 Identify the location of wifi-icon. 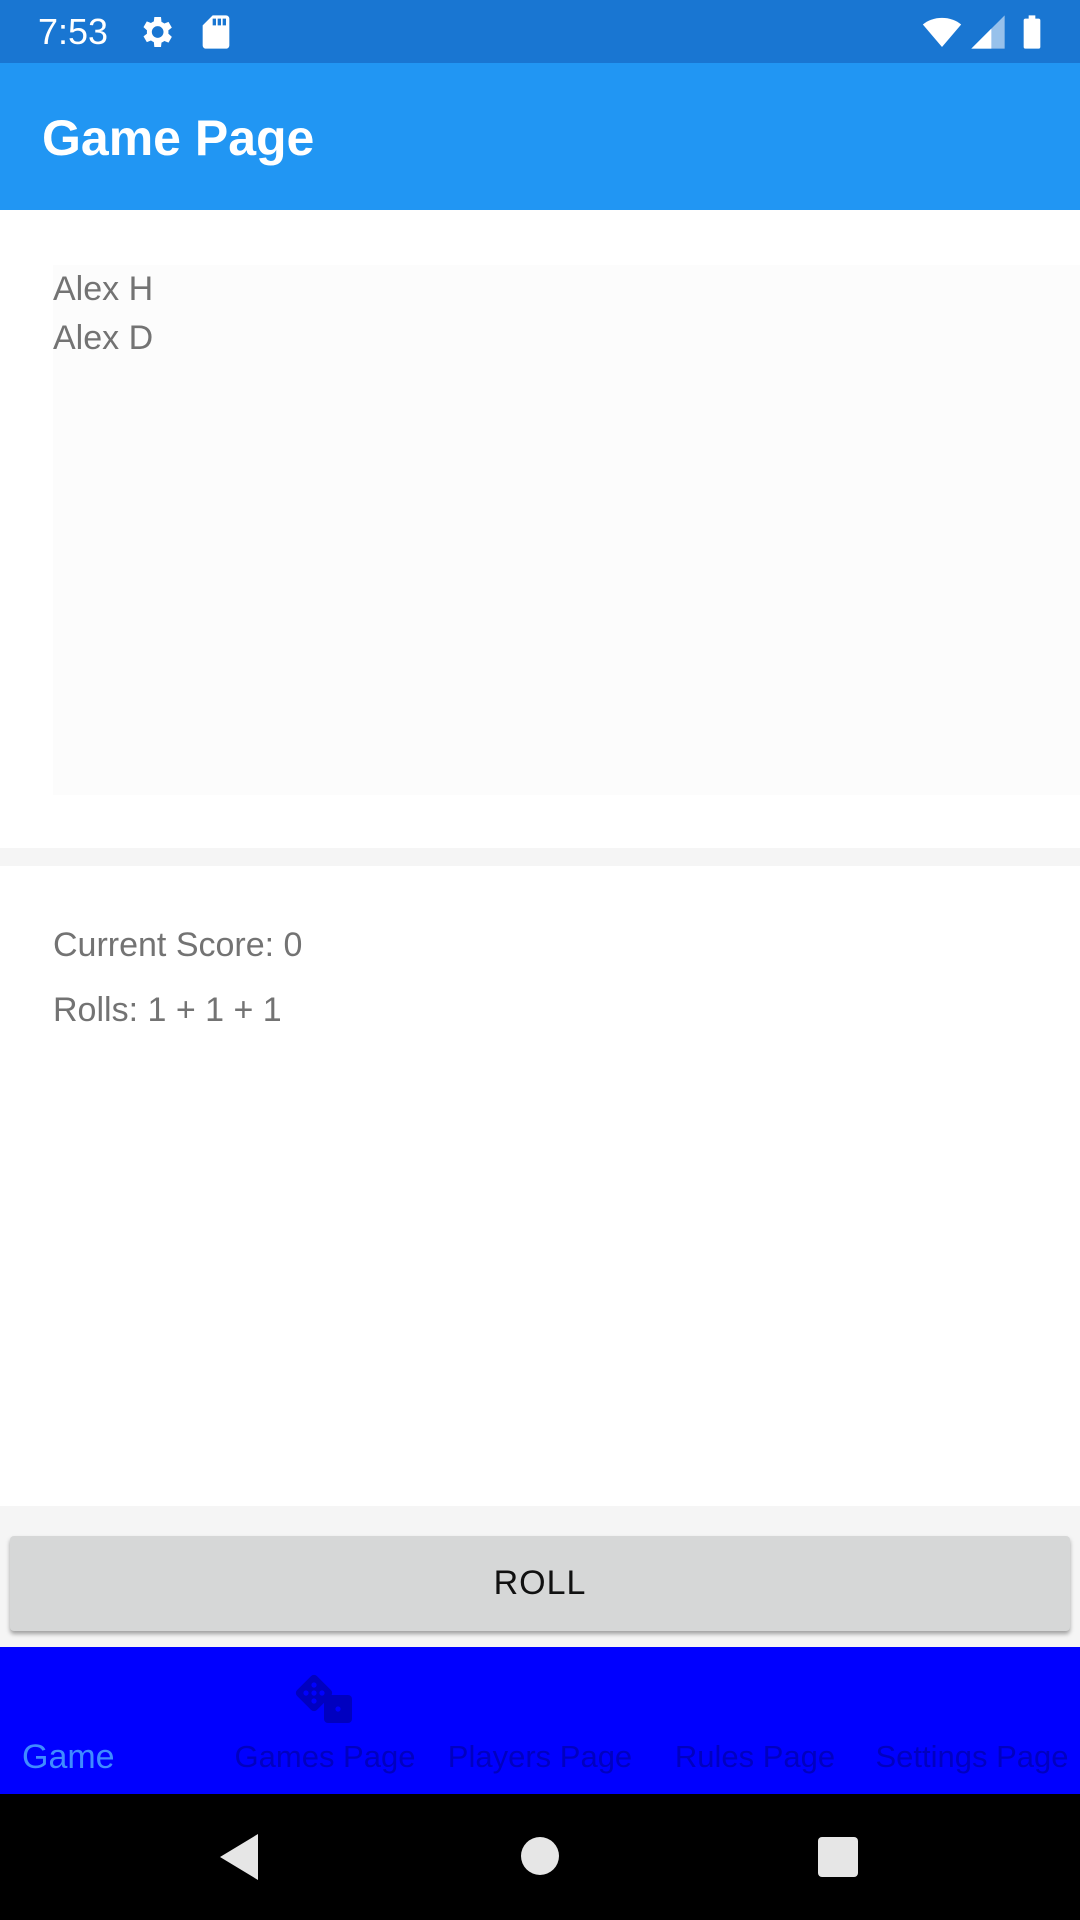
(942, 32).